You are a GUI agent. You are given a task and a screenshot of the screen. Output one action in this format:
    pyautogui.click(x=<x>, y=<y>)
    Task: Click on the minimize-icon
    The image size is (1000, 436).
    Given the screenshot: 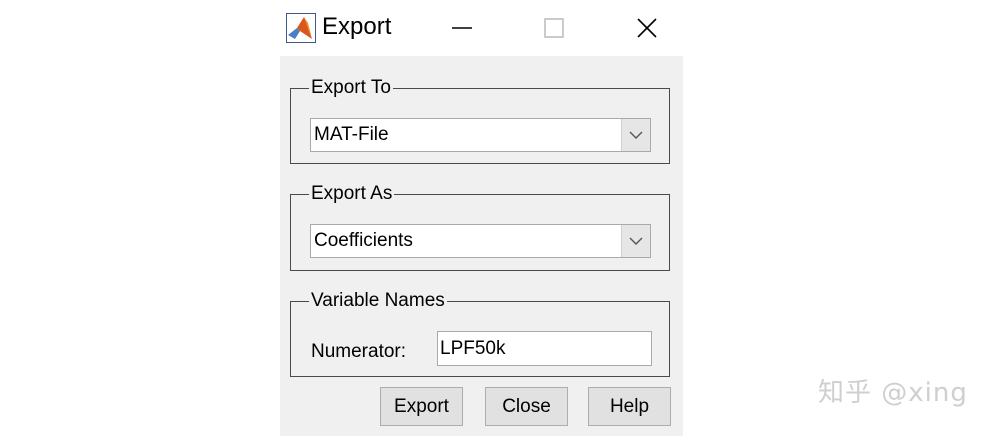 What is the action you would take?
    pyautogui.click(x=462, y=28)
    